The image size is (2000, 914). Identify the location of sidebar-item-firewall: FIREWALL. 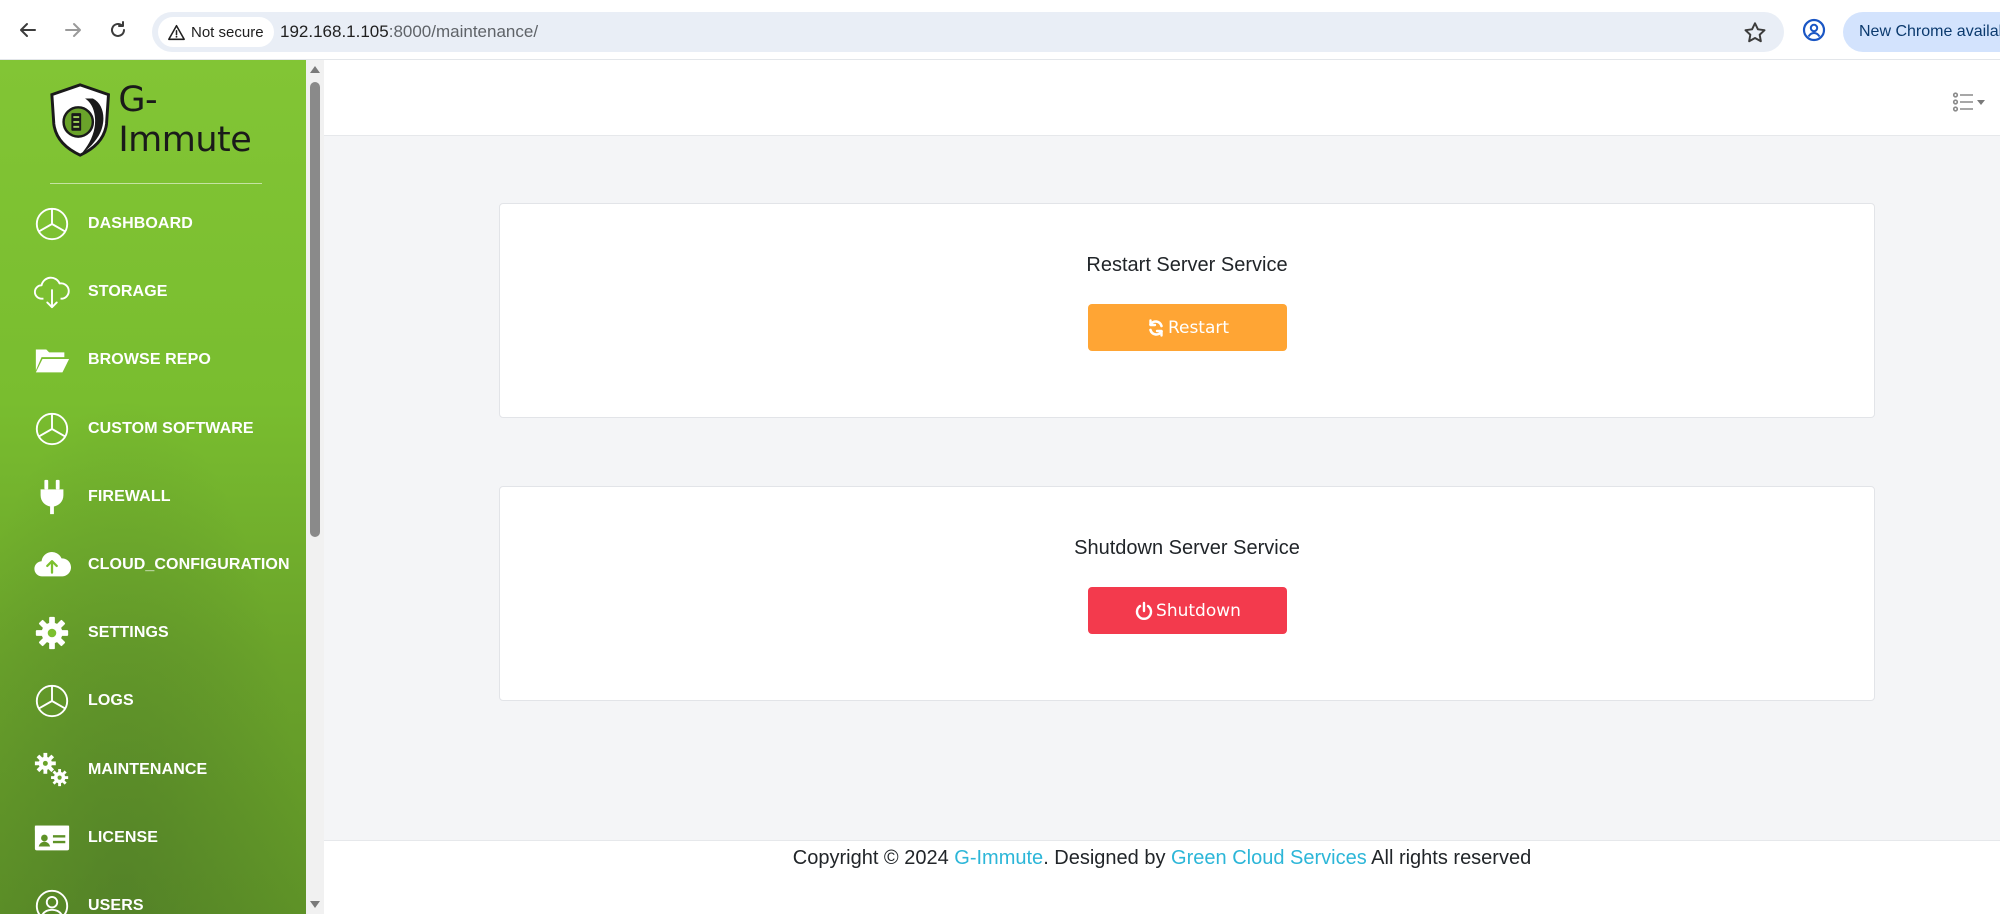
(153, 497).